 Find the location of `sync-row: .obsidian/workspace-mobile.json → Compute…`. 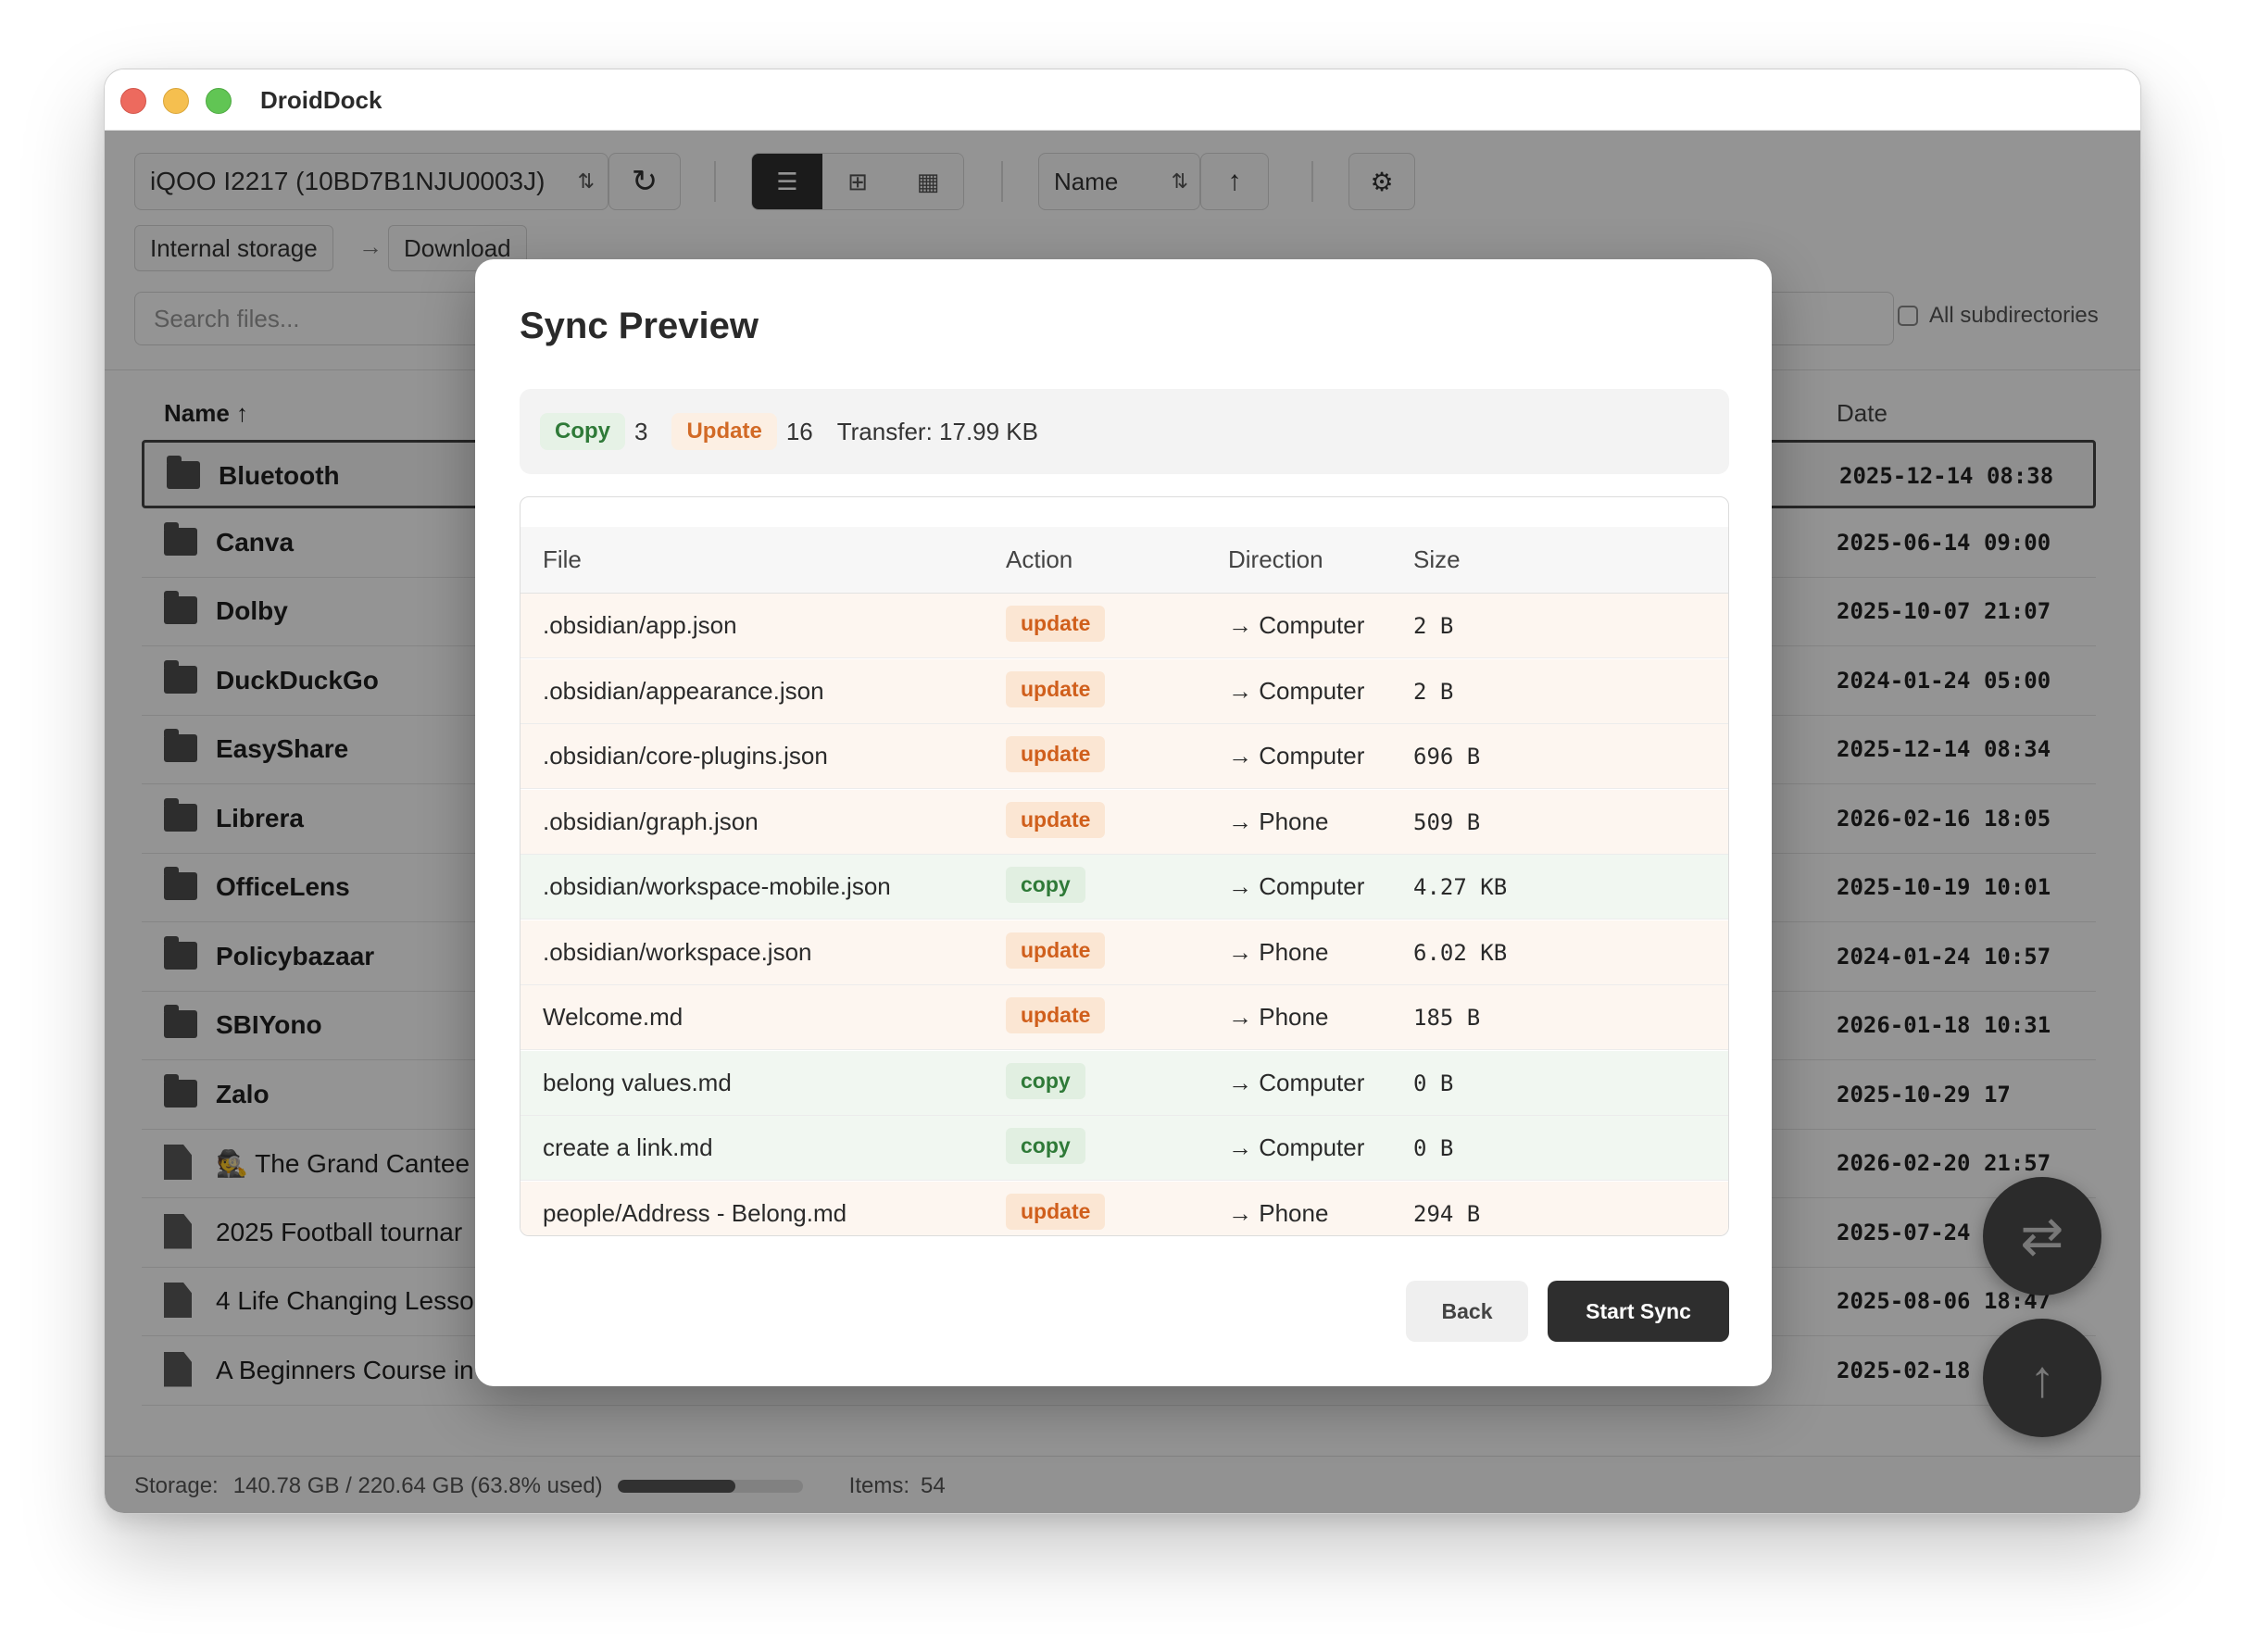

sync-row: .obsidian/workspace-mobile.json → Compute… is located at coordinates (1124, 887).